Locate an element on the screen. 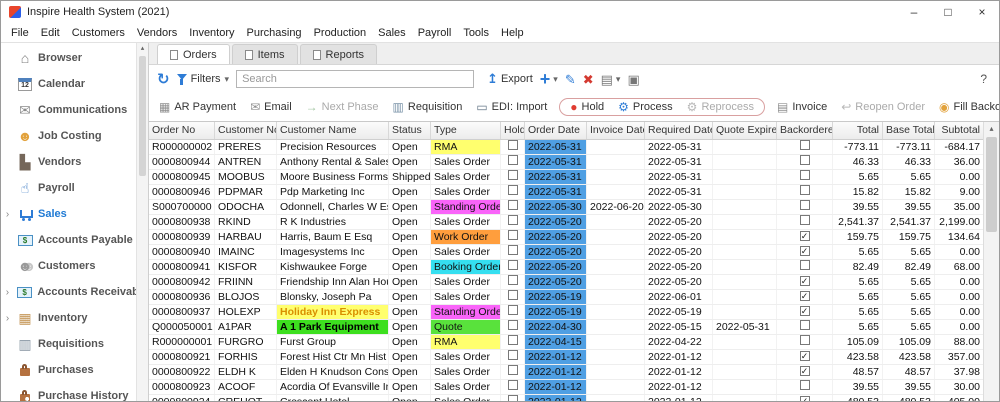  column-header-quote-expires: Quote Expires is located at coordinates (745, 130).